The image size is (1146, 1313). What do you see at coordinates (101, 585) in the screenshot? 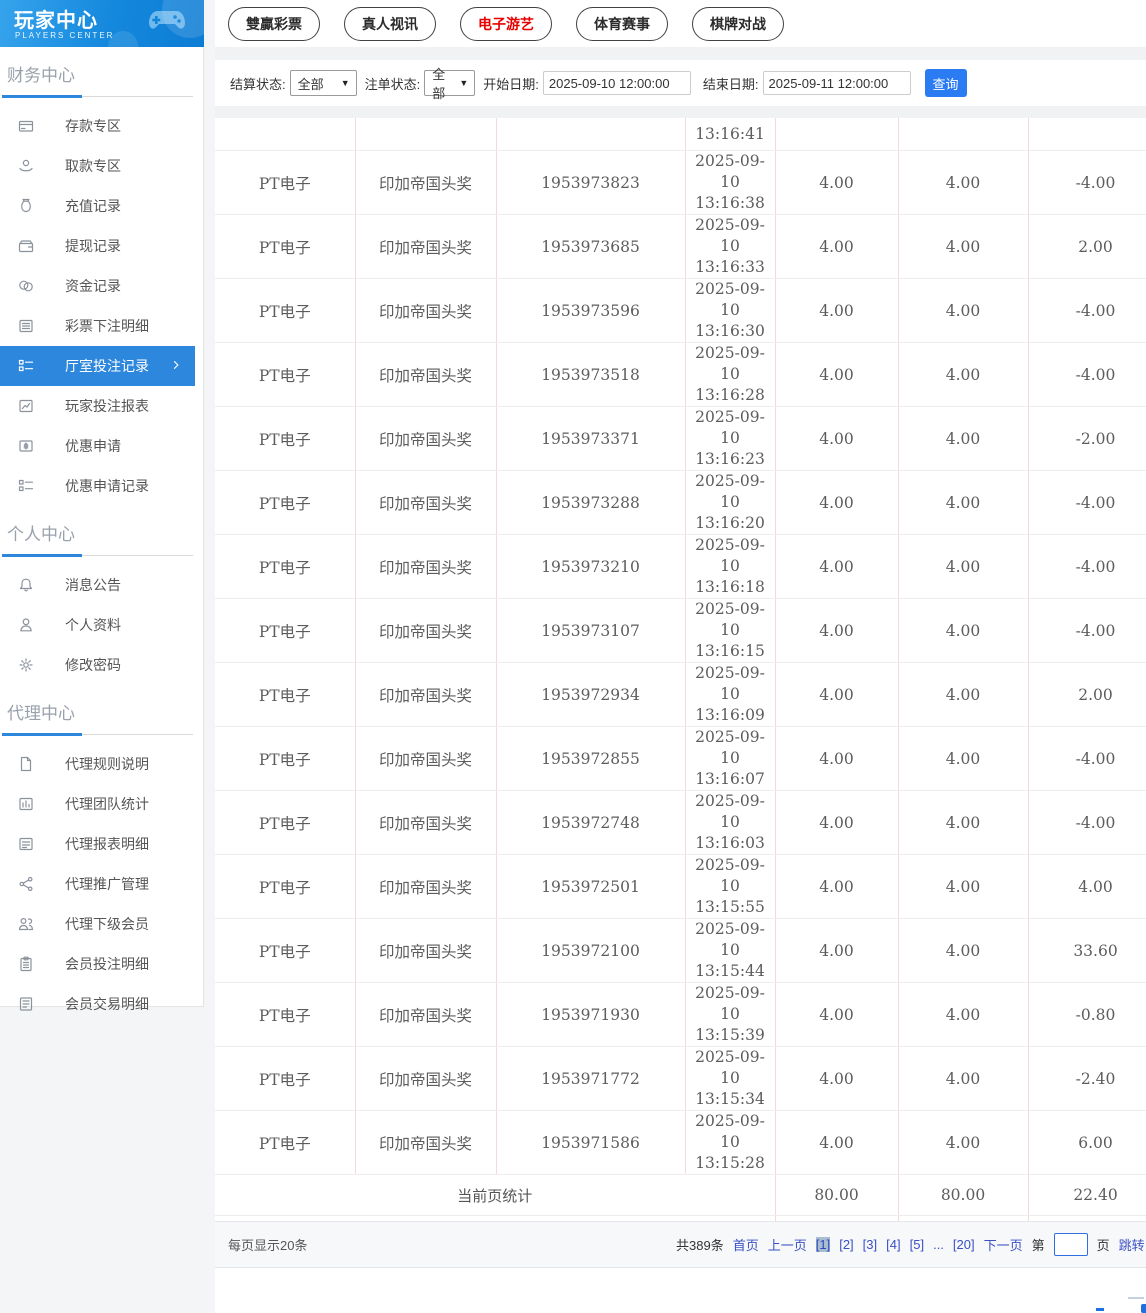
I see `sidebar-item-消息公告: 消息公告` at bounding box center [101, 585].